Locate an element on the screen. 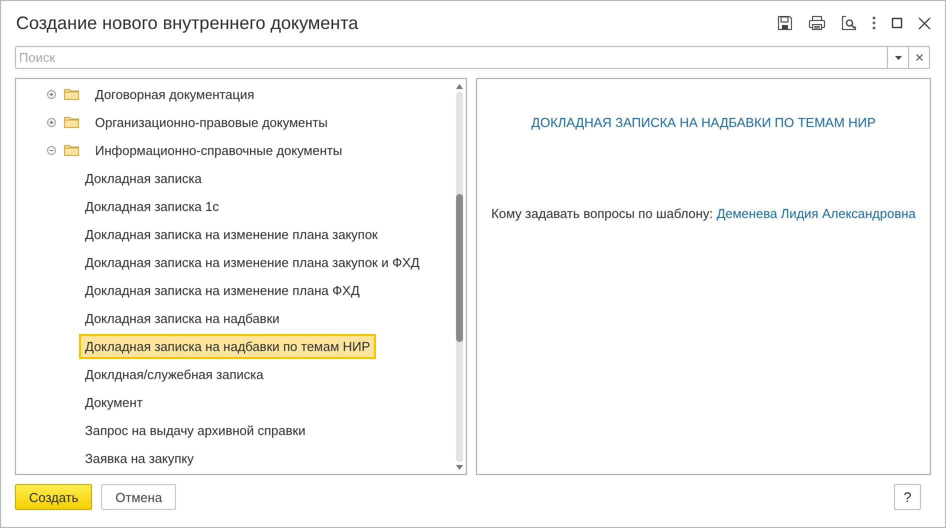  scroll-down-icon is located at coordinates (459, 467).